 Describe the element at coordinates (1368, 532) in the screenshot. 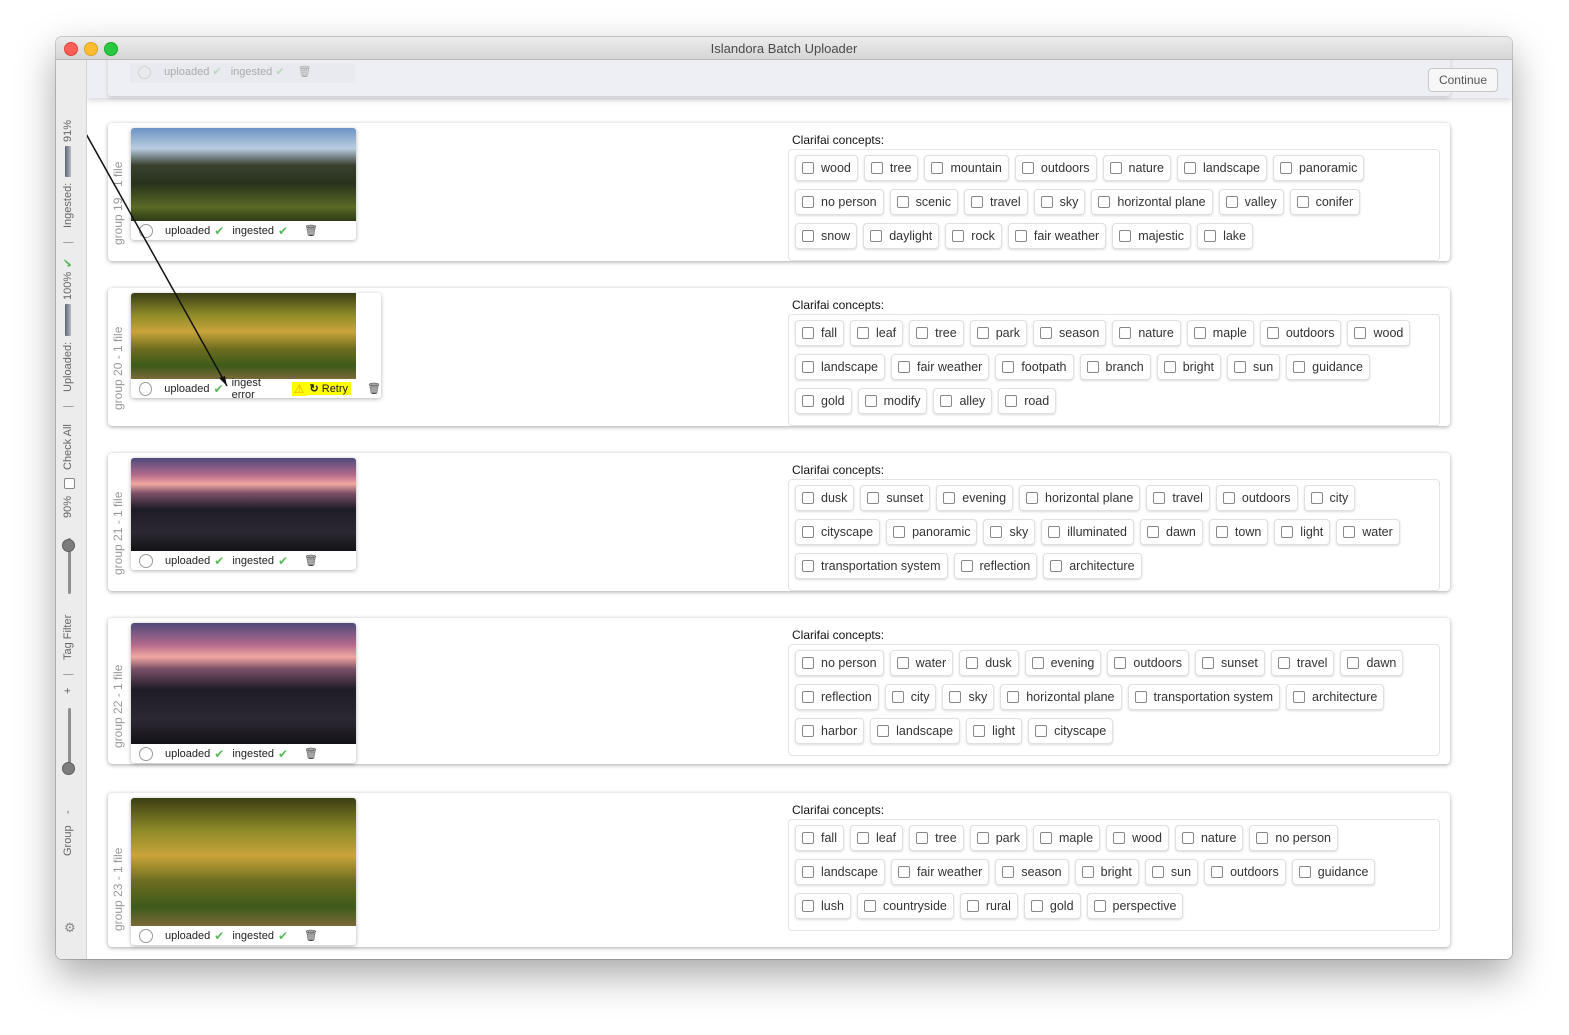

I see `concept-chip: water` at that location.